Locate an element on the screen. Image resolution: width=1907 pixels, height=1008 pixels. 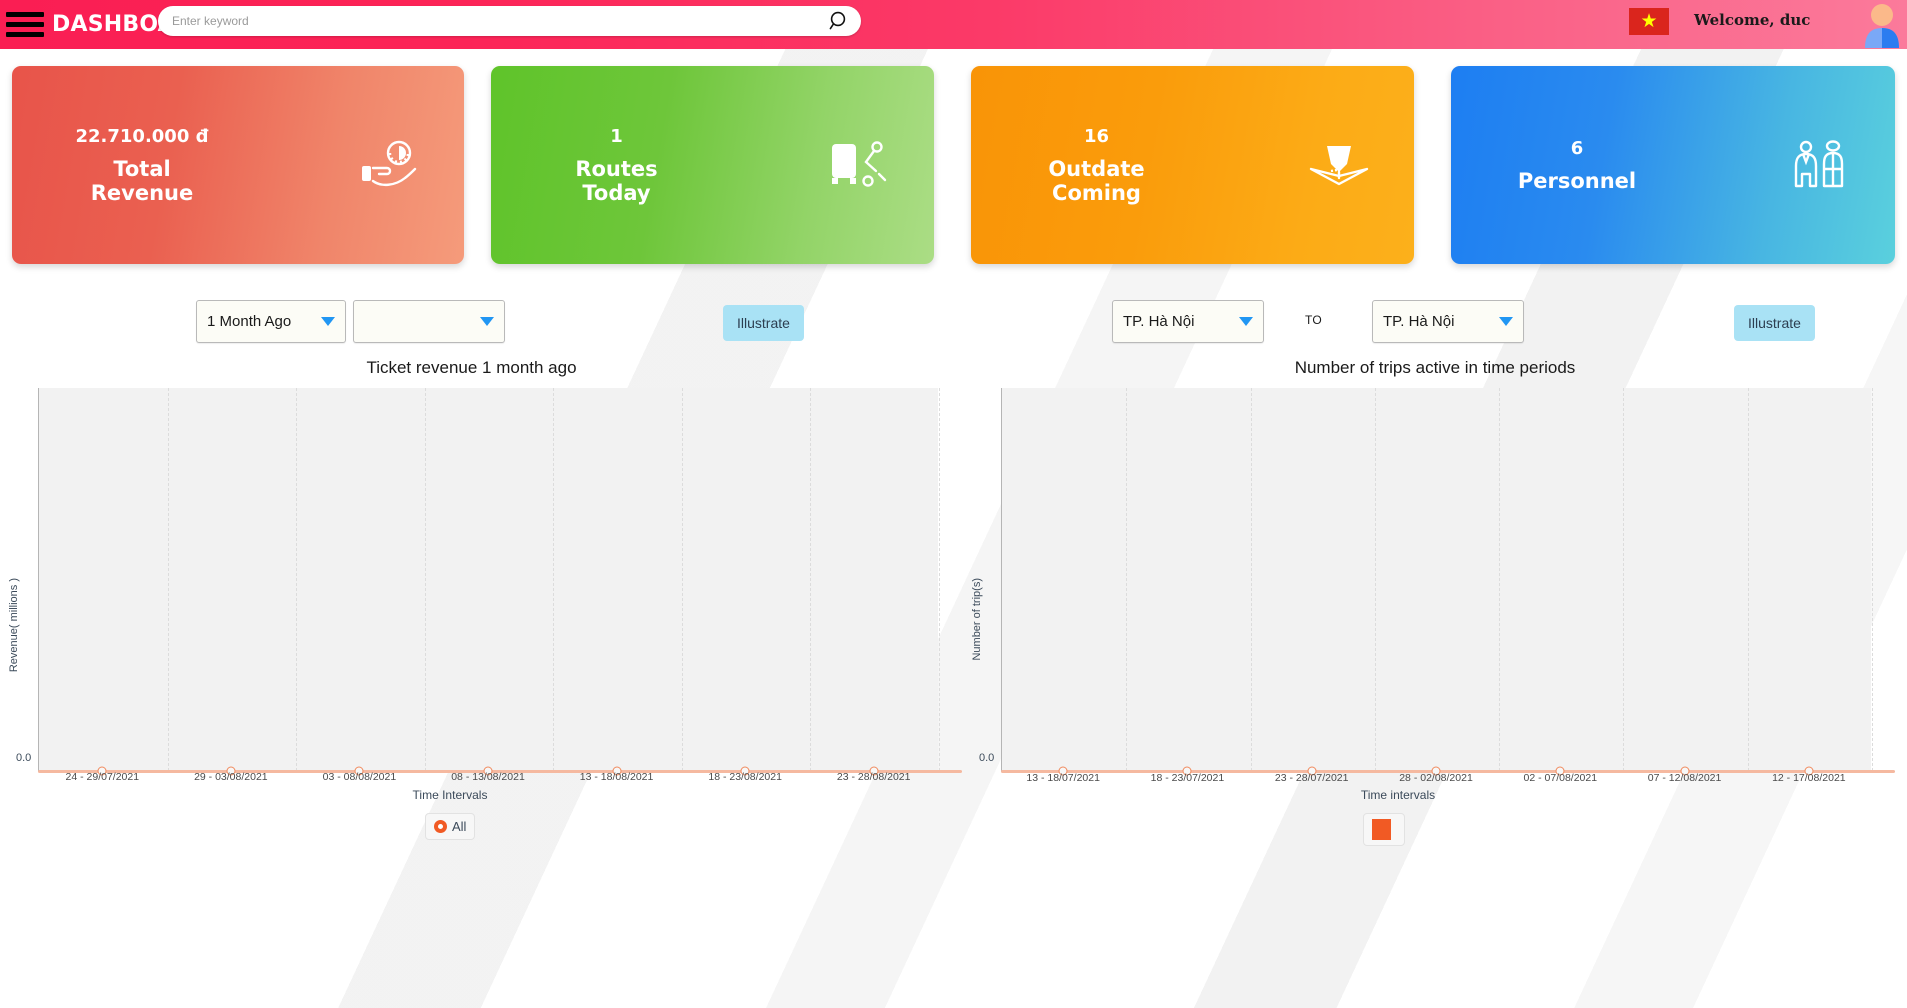
illustrate-button-left: Illustrate is located at coordinates (763, 323).